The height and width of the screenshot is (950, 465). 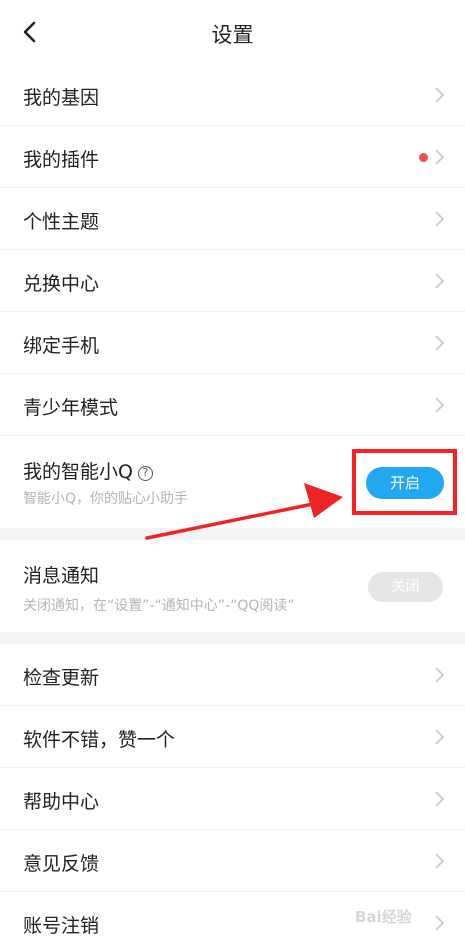 I want to click on settings-item-rate-app: 软件不错，赞一个, so click(x=232, y=737).